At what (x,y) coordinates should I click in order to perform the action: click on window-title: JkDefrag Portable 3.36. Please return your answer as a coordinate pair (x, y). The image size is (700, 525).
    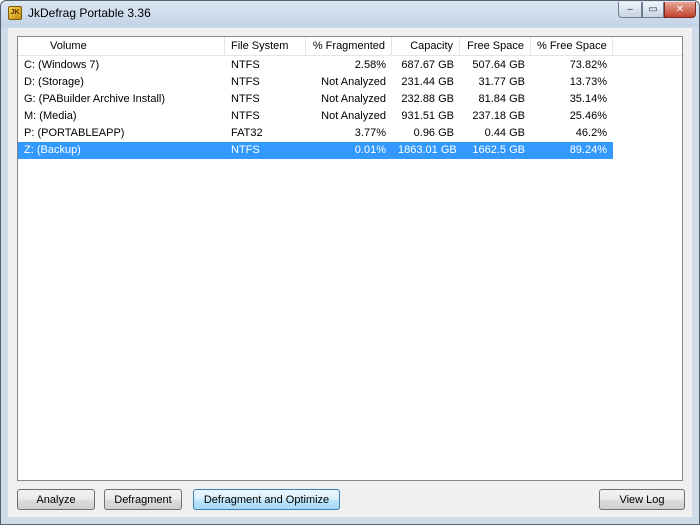
    Looking at the image, I should click on (89, 13).